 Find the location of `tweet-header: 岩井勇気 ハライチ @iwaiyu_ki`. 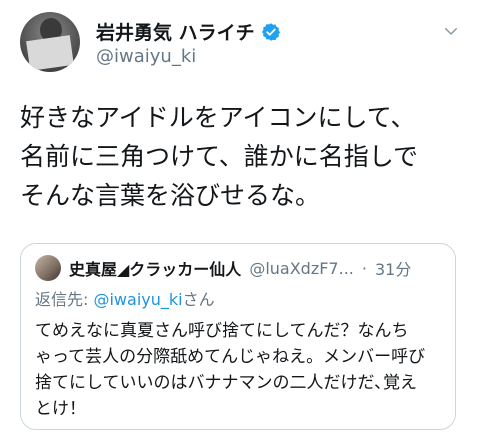

tweet-header: 岩井勇気 ハライチ @iwaiyu_ki is located at coordinates (240, 43).